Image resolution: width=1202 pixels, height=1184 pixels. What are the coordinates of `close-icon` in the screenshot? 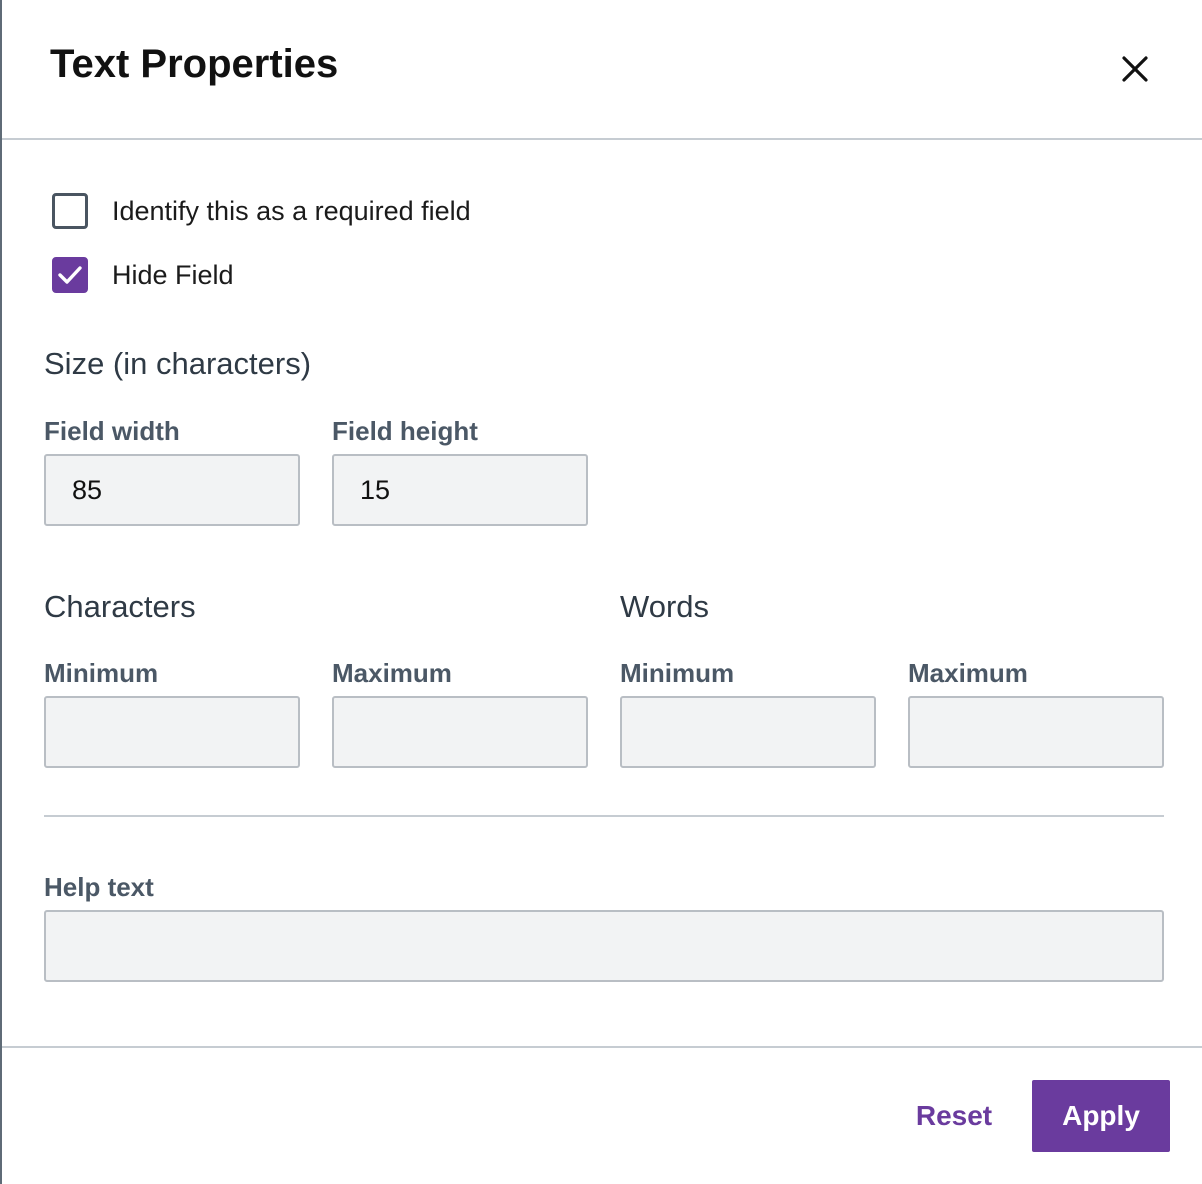 It's located at (1135, 69).